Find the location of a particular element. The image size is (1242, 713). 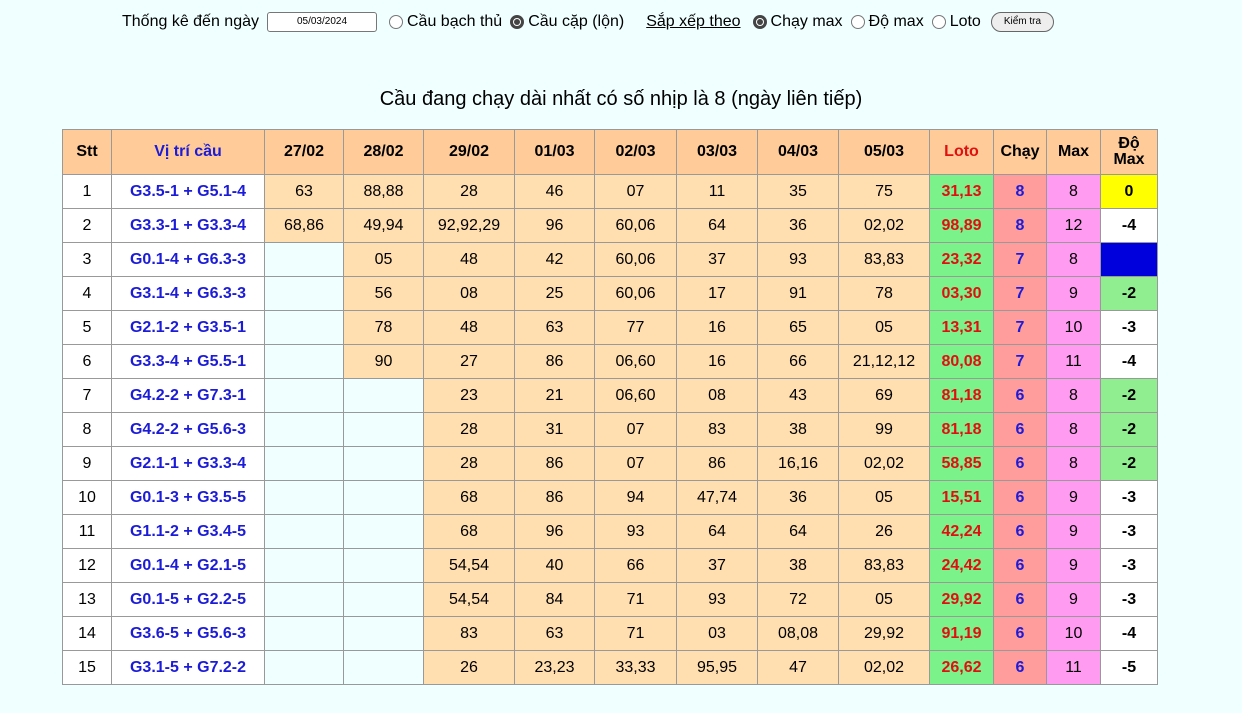

row-position-link: G2.1-1 + G3.3-4 is located at coordinates (188, 463).